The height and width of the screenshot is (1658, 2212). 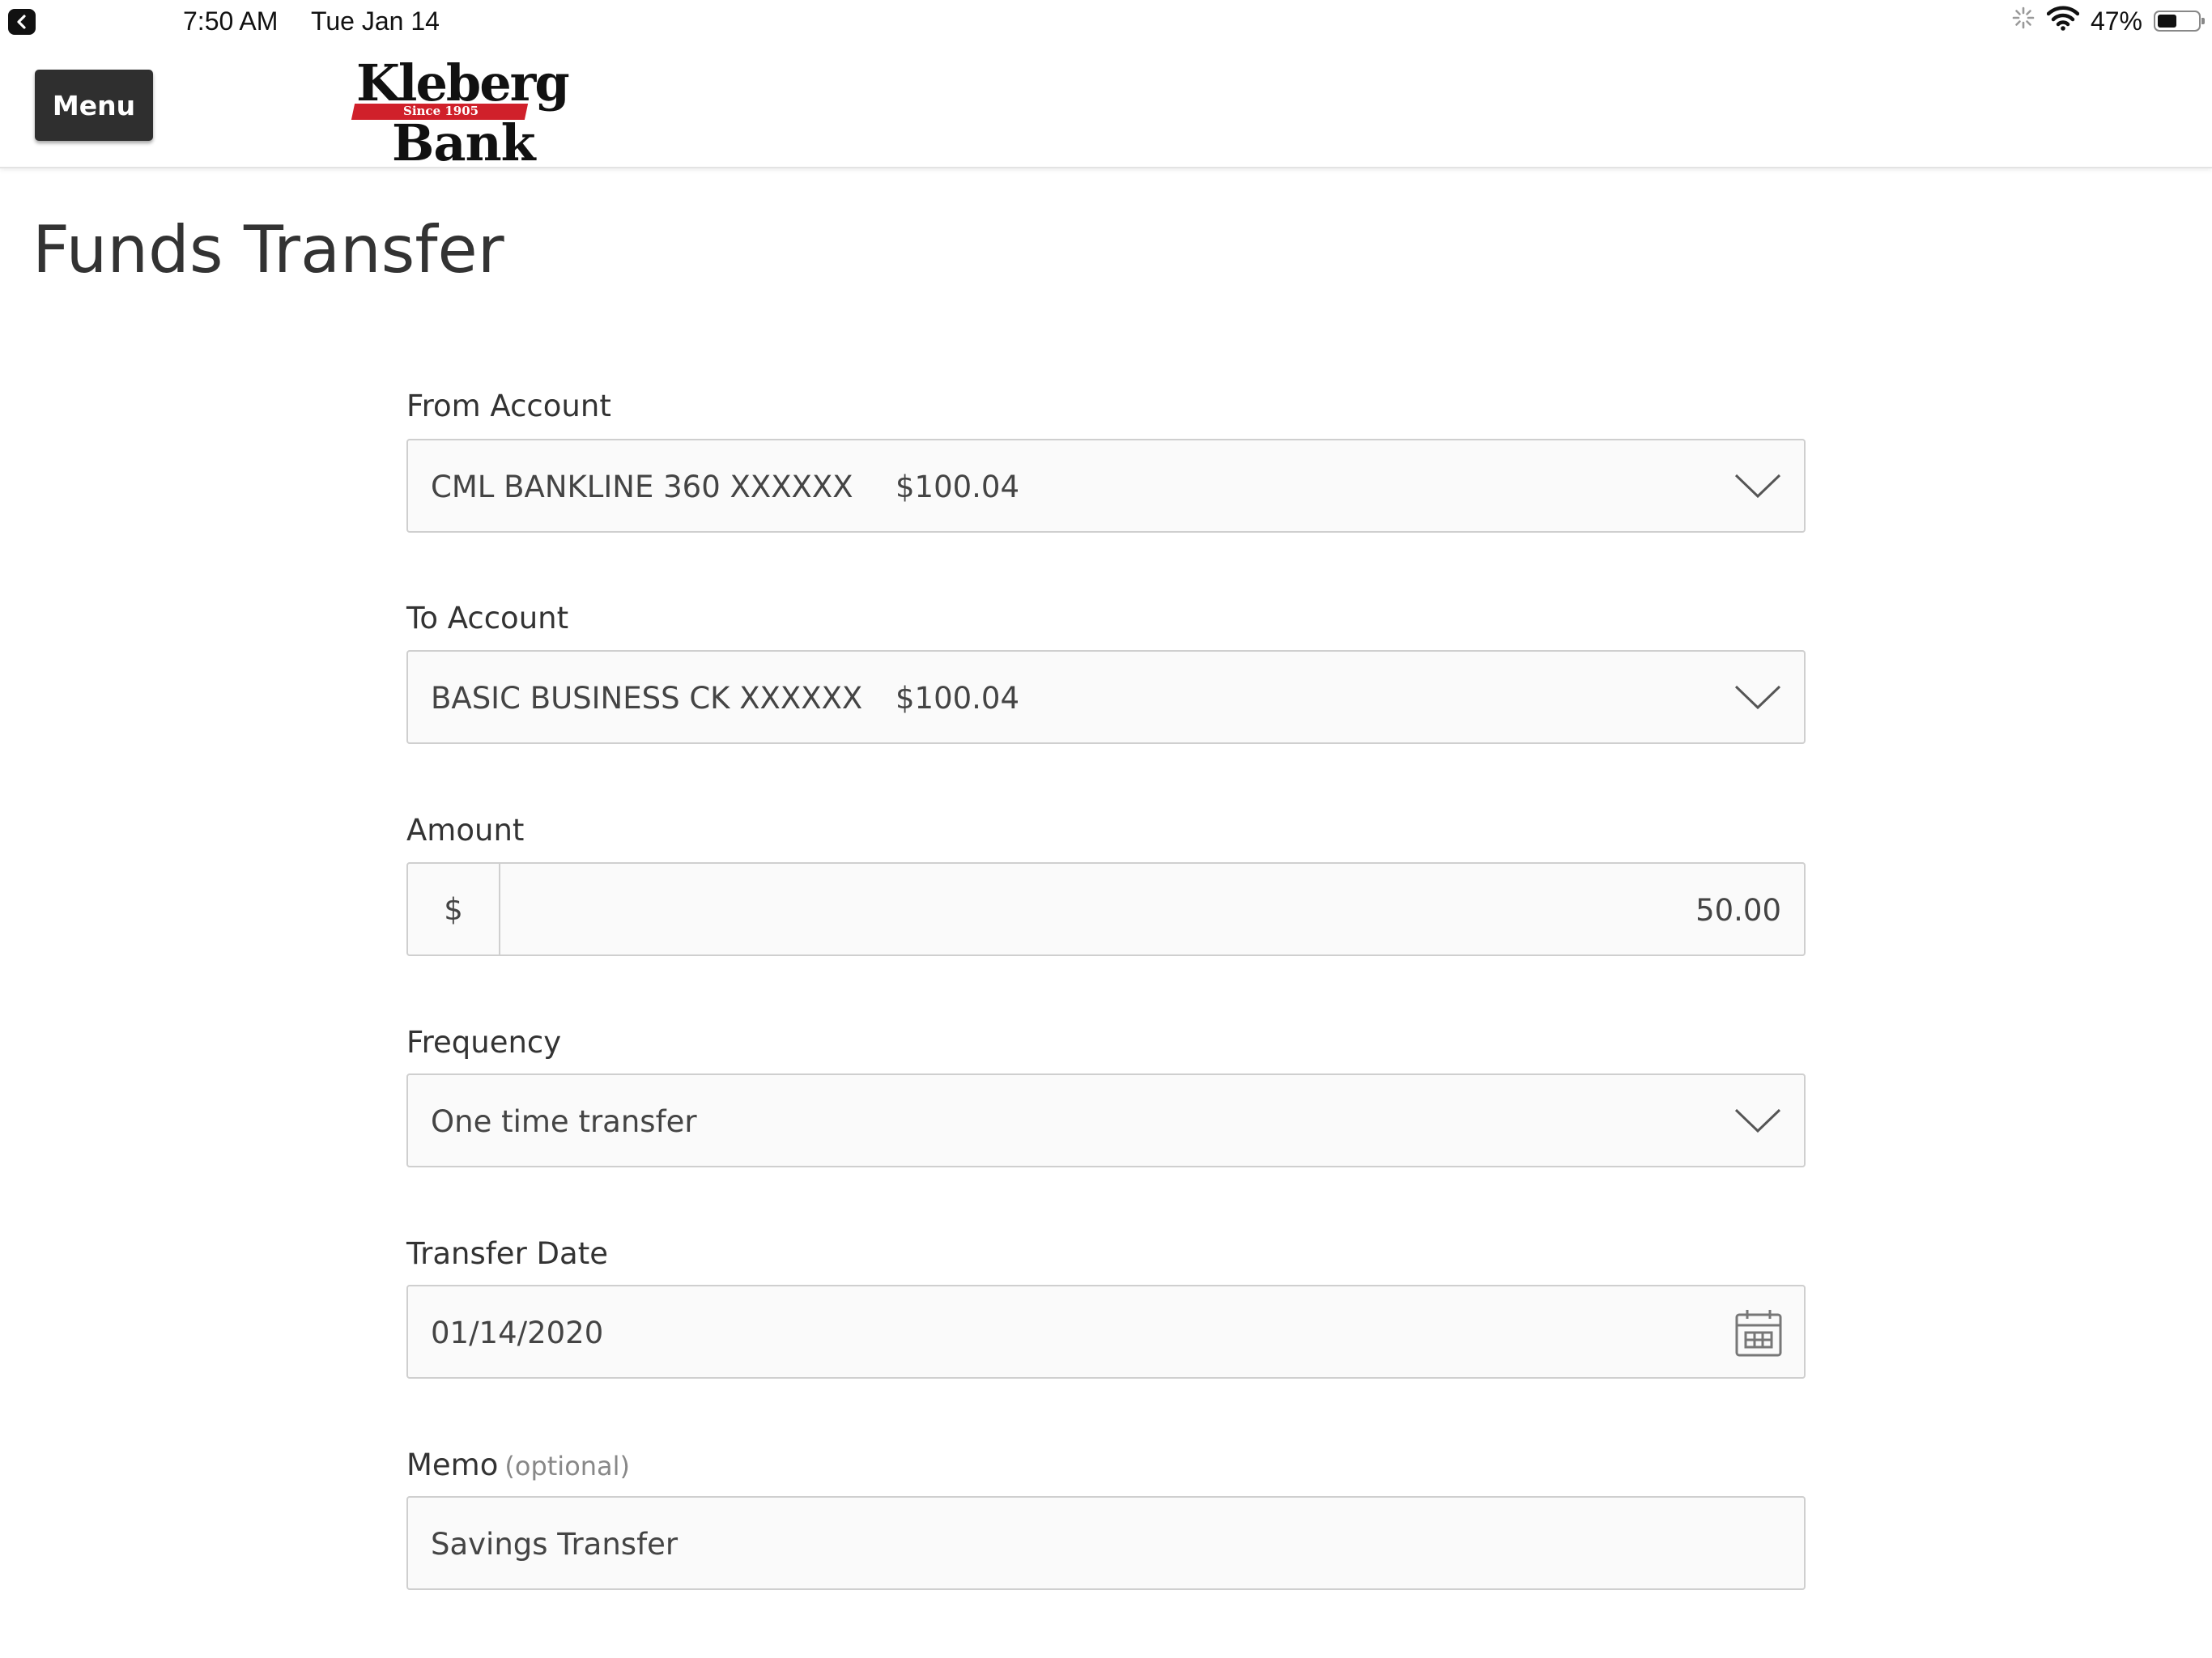 What do you see at coordinates (2180, 21) in the screenshot?
I see `battery-icon` at bounding box center [2180, 21].